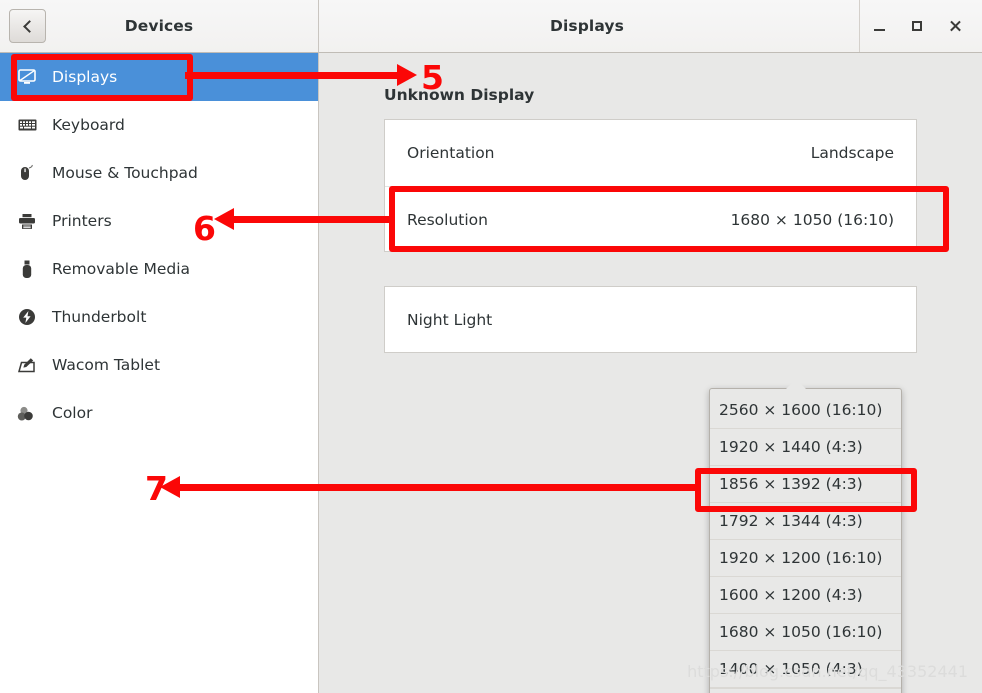  I want to click on night-light-row: Night Light, so click(650, 320).